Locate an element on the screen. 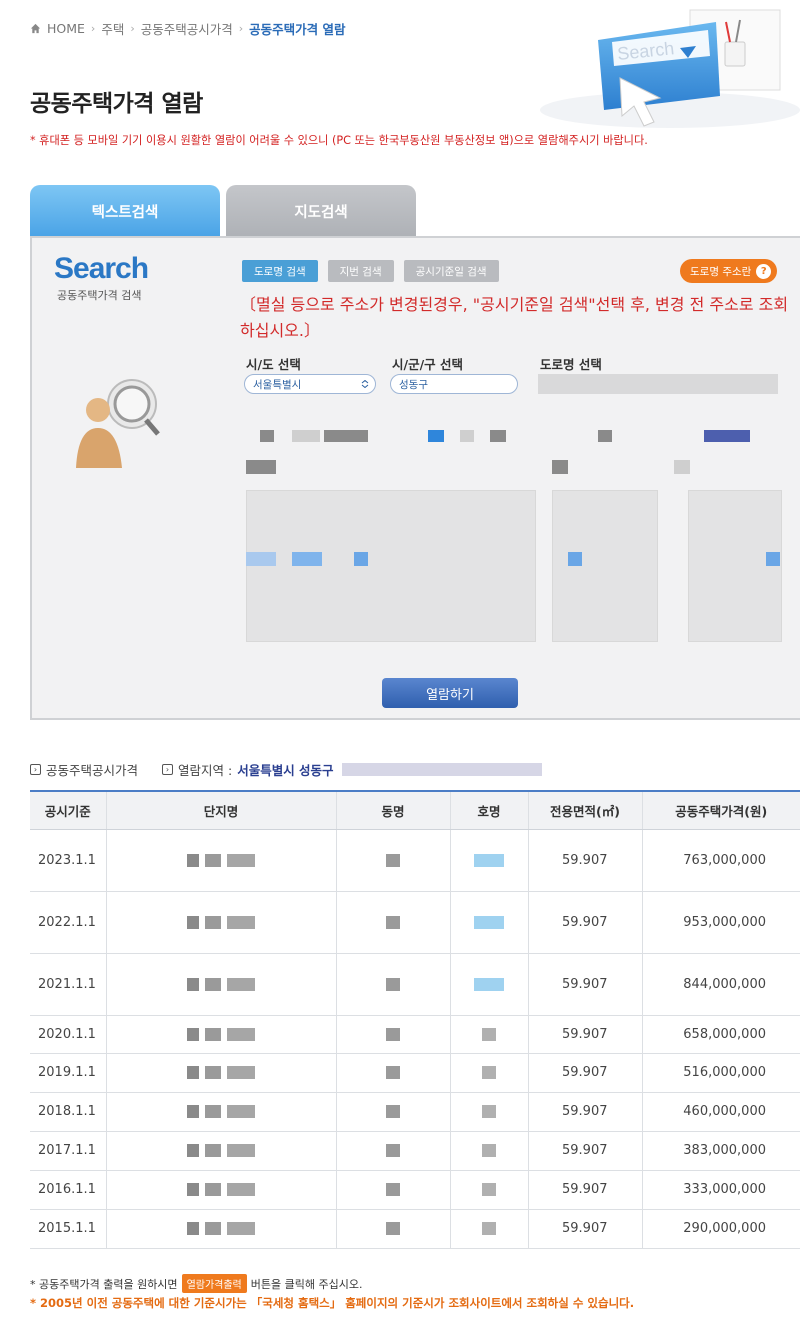  road-address-help-button: 도로명 주소란 ? is located at coordinates (729, 271).